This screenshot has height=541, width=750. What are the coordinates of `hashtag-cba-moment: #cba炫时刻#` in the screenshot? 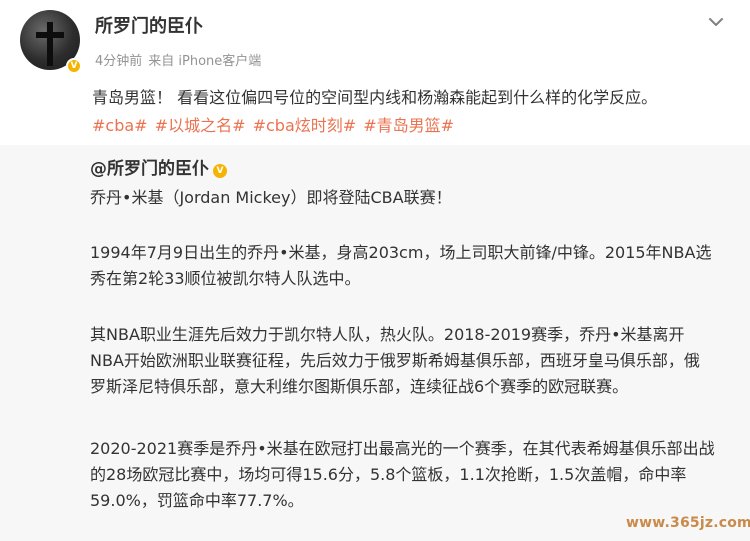 It's located at (305, 125).